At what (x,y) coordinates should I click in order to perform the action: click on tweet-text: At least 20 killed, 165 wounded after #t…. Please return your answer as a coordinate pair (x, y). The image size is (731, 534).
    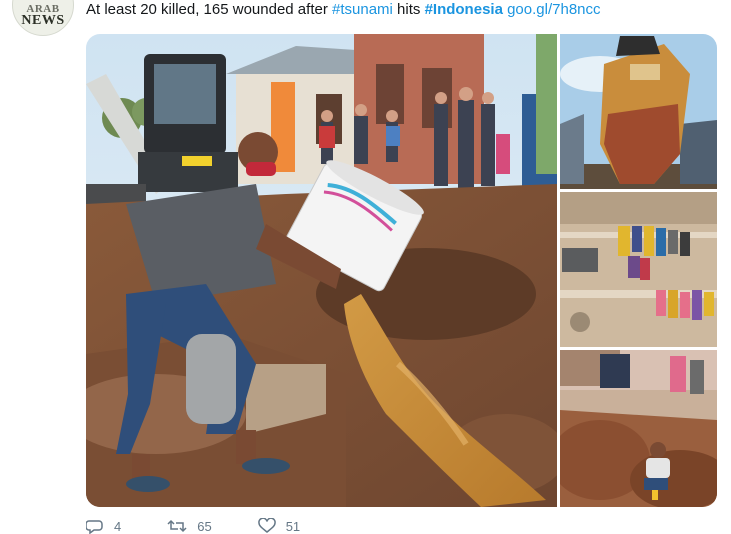
    Looking at the image, I should click on (343, 9).